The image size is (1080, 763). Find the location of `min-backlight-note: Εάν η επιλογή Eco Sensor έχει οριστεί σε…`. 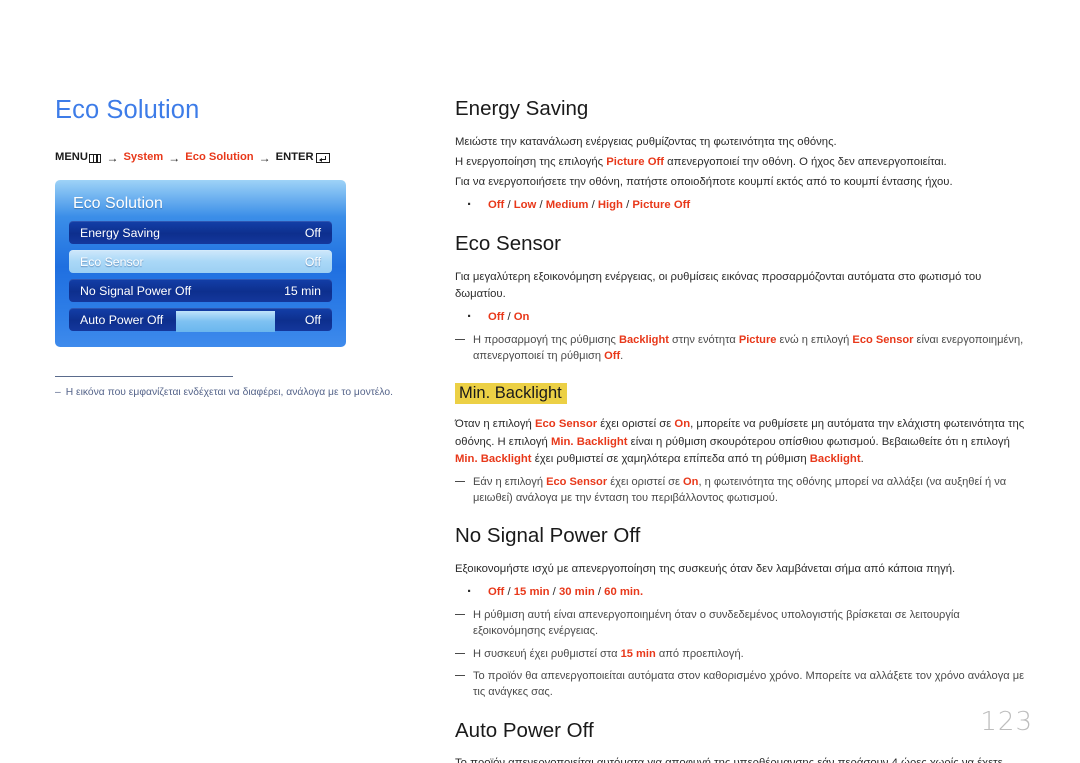

min-backlight-note: Εάν η επιλογή Eco Sensor έχει οριστεί σε… is located at coordinates (744, 491).